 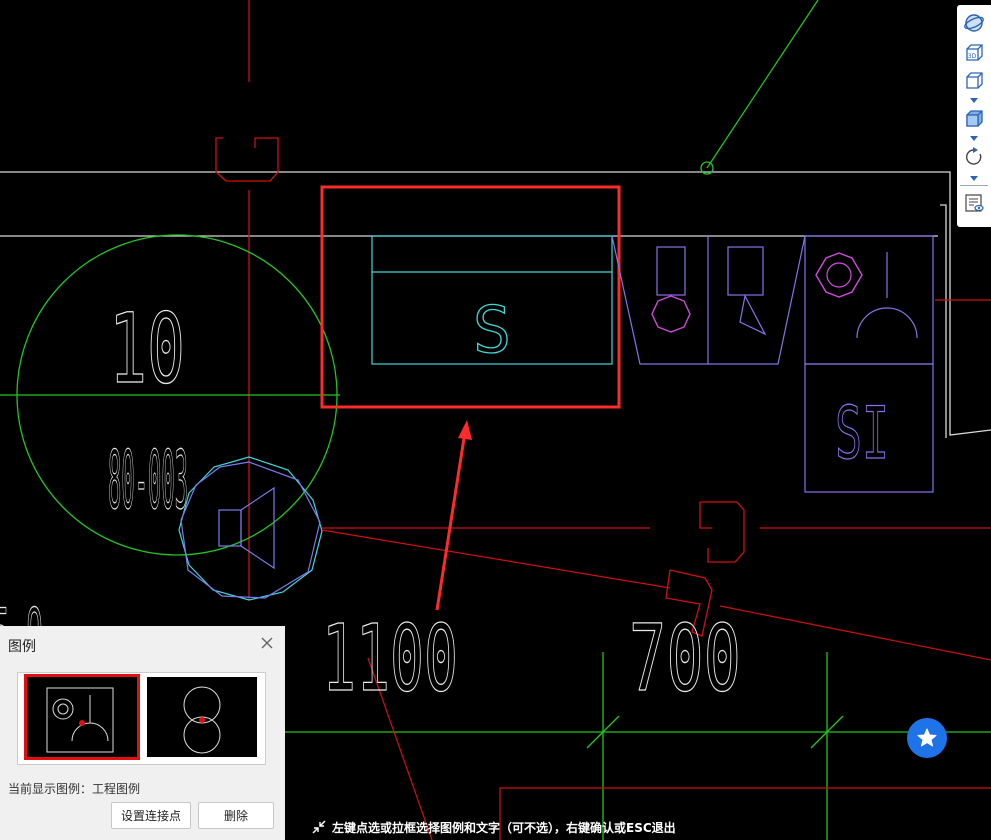 What do you see at coordinates (22, 647) in the screenshot?
I see `panel-title: 图例` at bounding box center [22, 647].